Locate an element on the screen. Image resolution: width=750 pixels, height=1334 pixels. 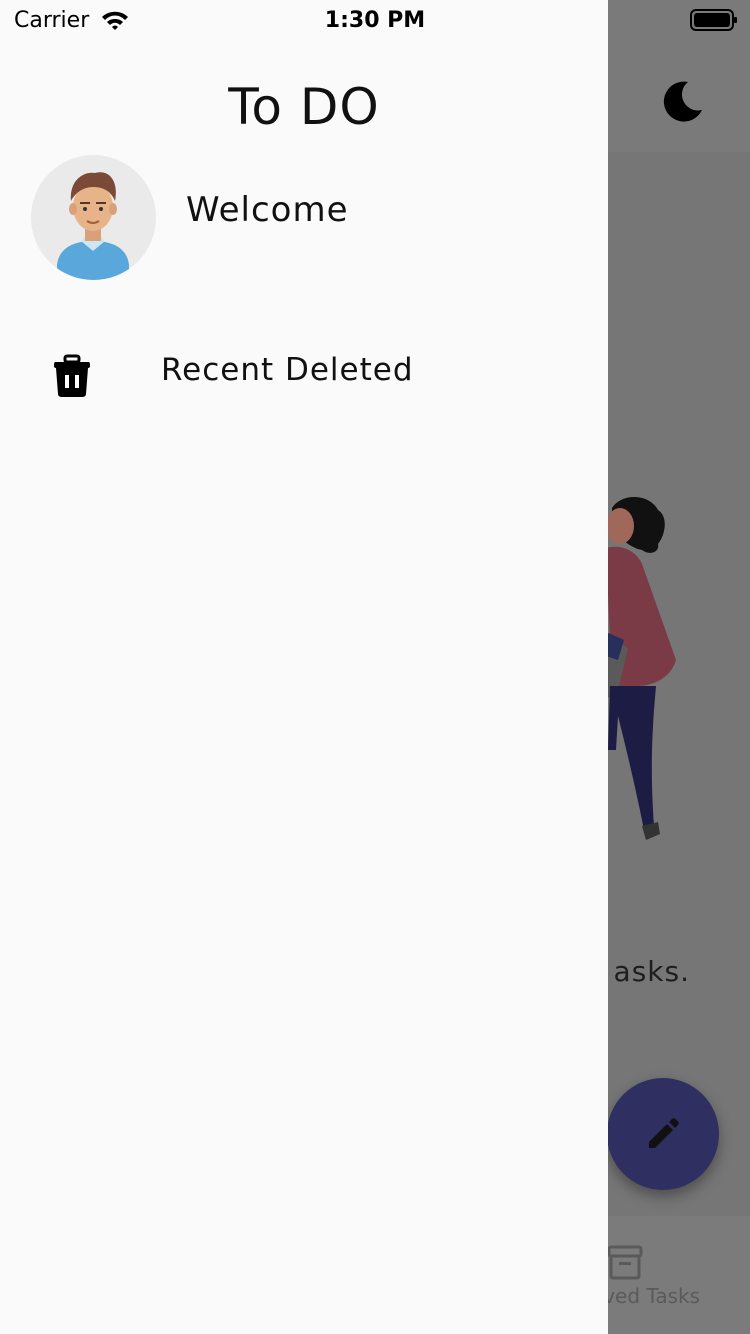
edit-icon is located at coordinates (664, 1133).